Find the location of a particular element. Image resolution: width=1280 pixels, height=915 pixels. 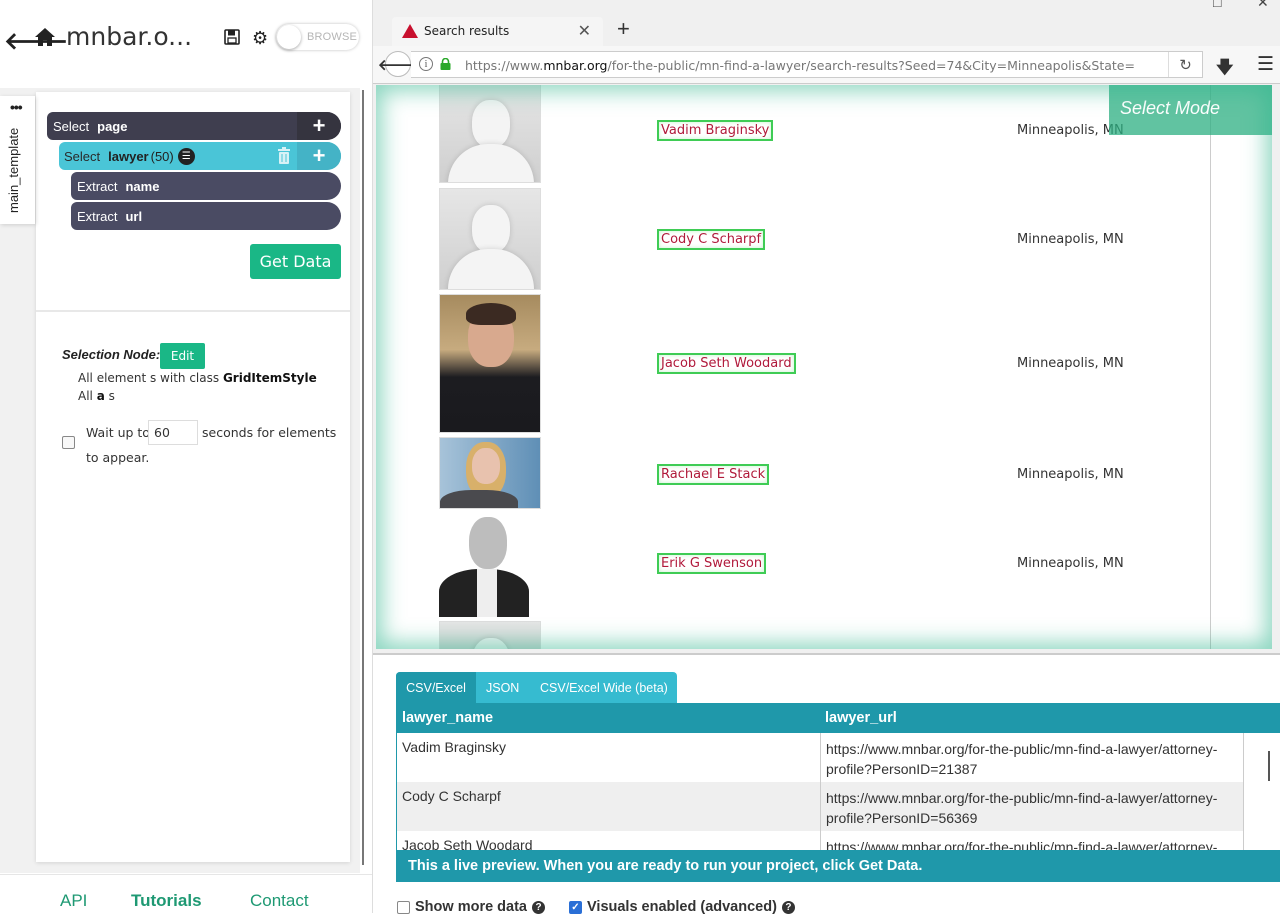

template-tab: ••• main_template is located at coordinates (17, 160).